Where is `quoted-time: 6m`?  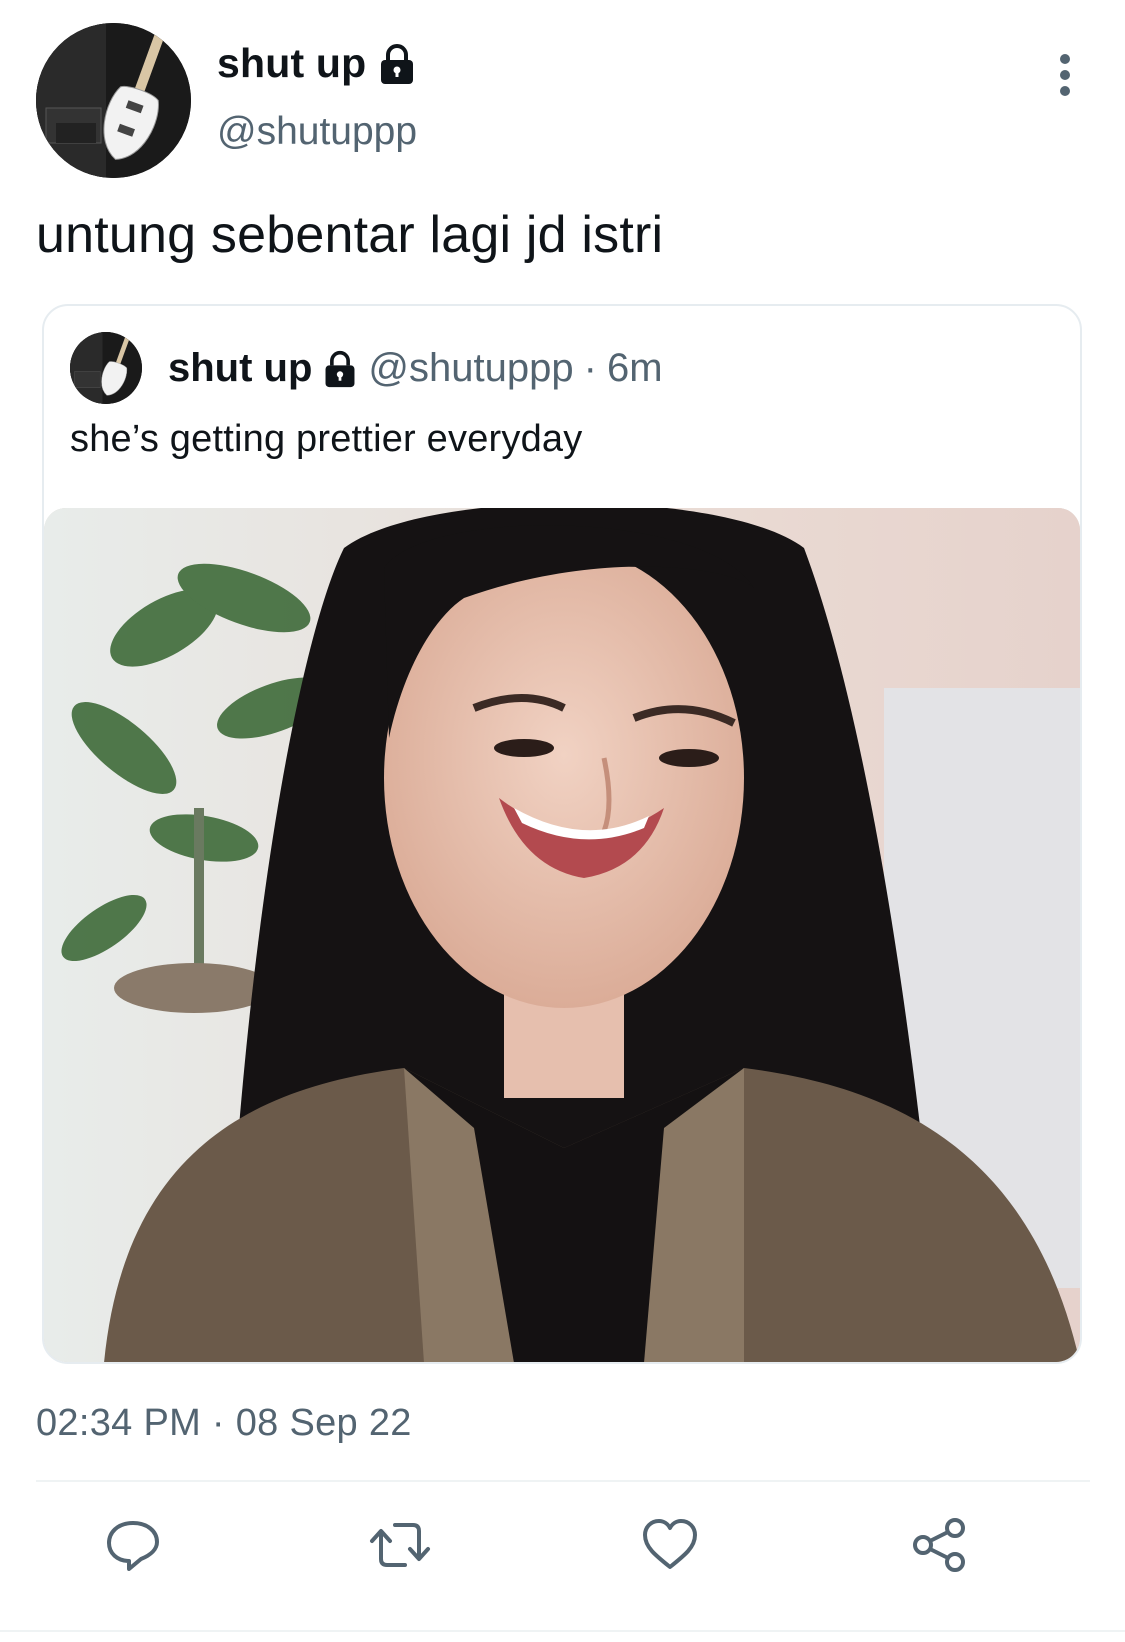
quoted-time: 6m is located at coordinates (635, 368).